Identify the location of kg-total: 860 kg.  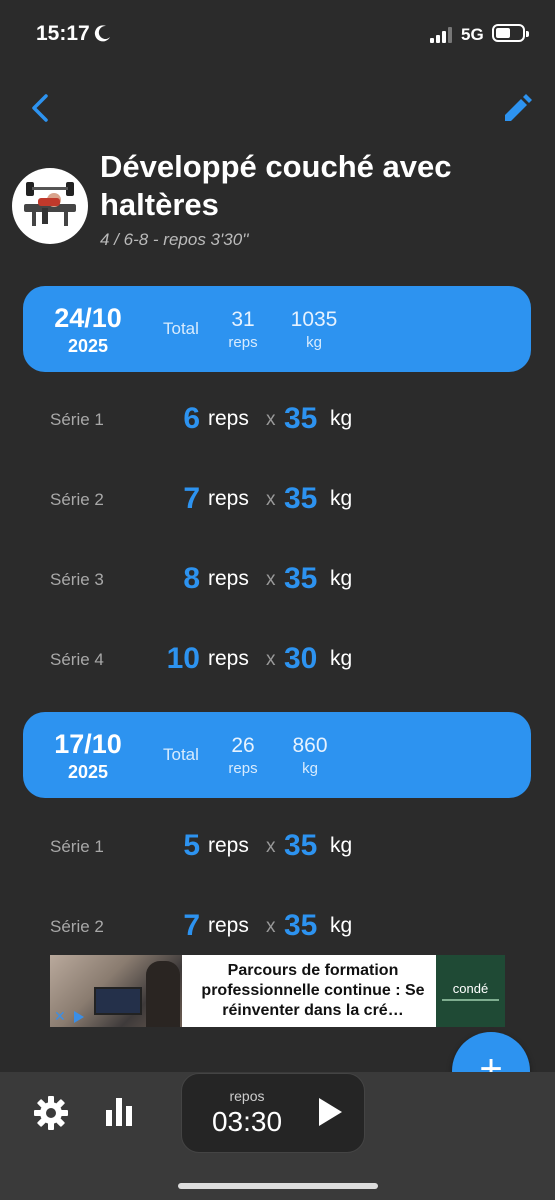
(310, 755).